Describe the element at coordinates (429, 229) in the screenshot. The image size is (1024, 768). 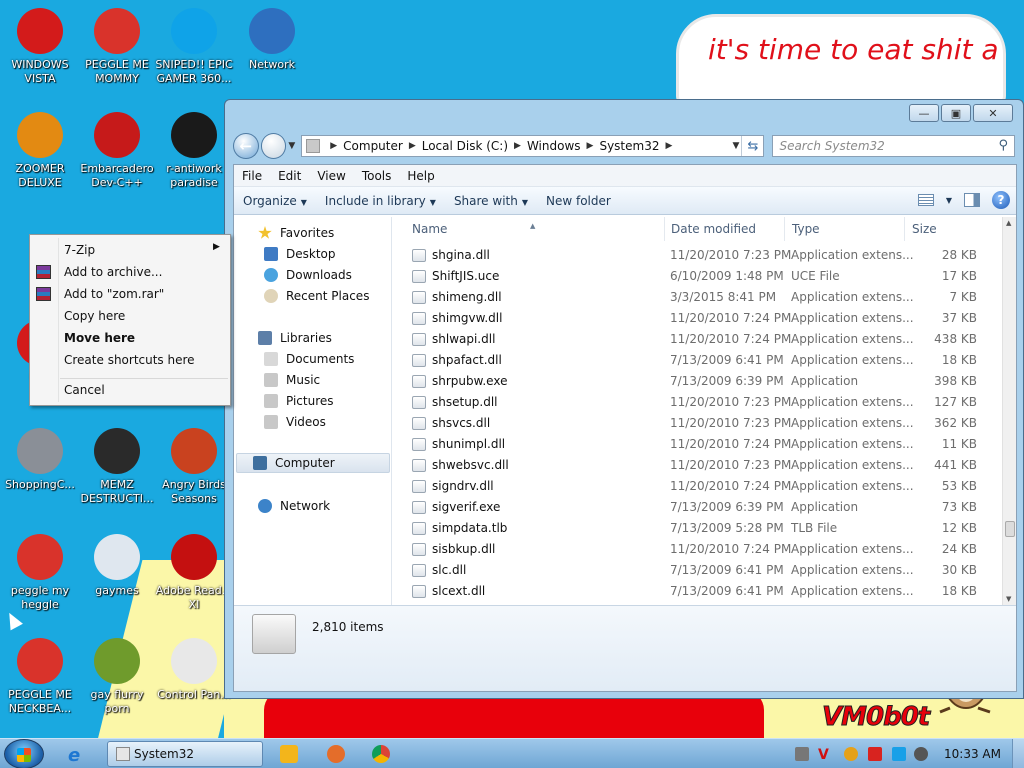
I see `column-name: Name` at that location.